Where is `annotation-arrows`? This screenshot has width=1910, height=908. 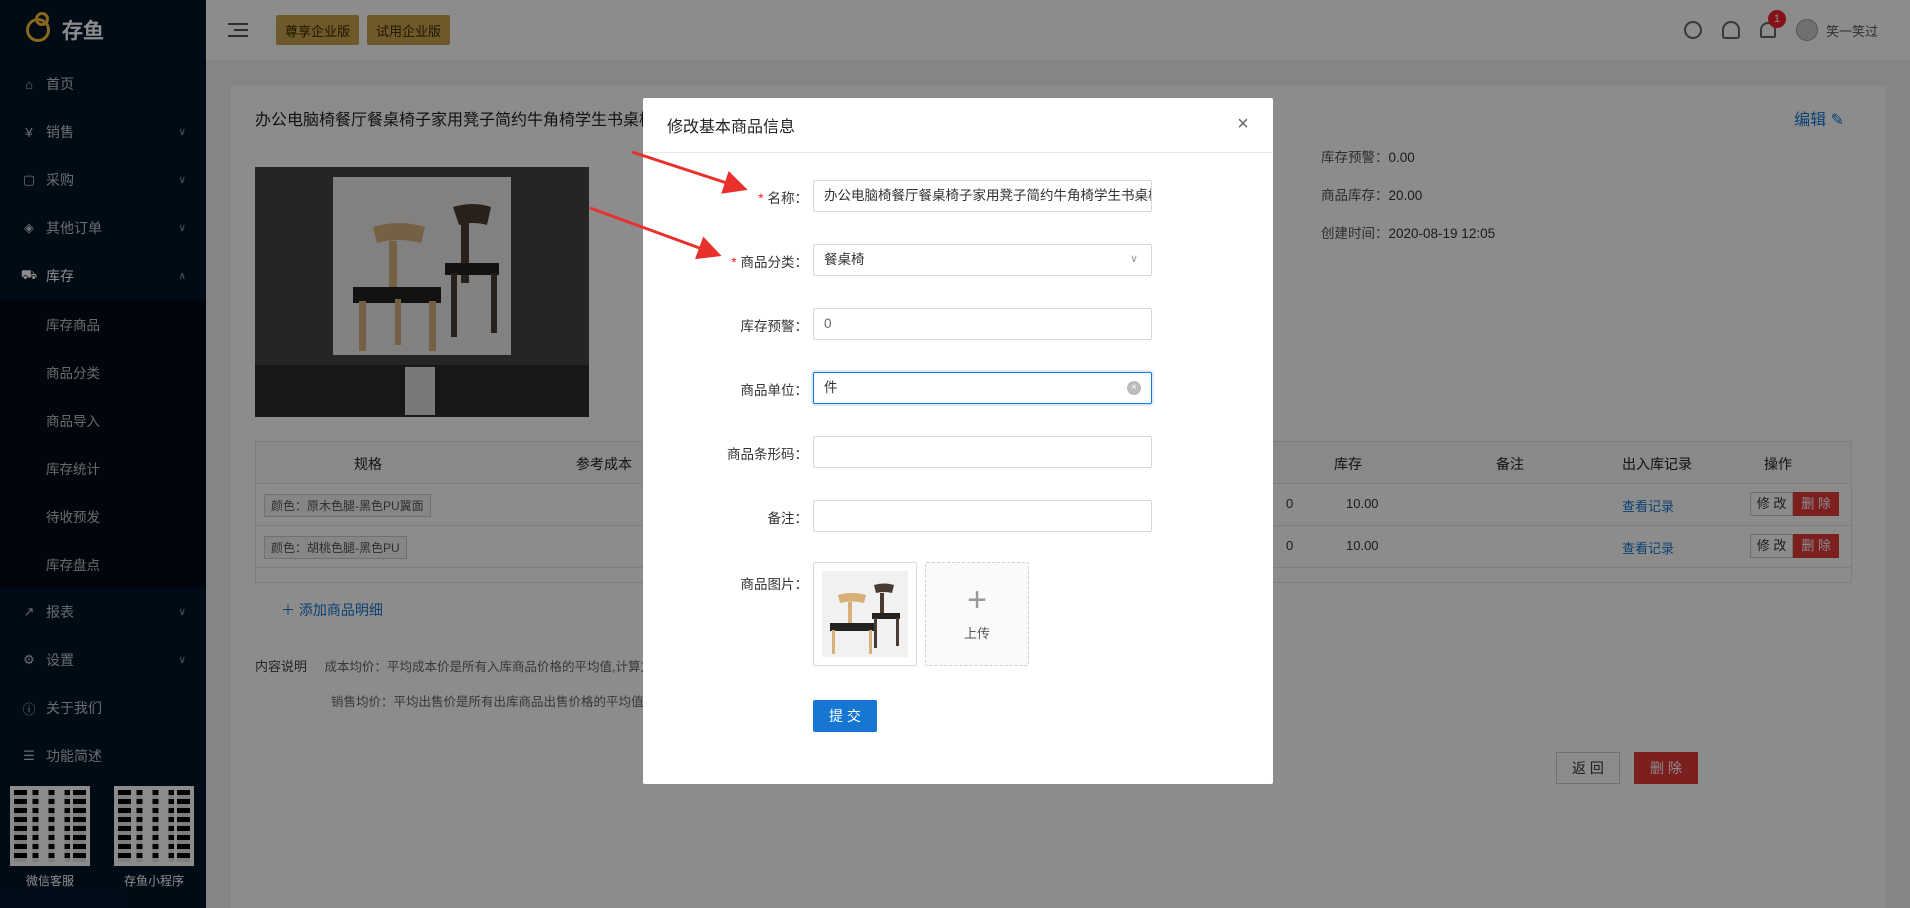 annotation-arrows is located at coordinates (668, 205).